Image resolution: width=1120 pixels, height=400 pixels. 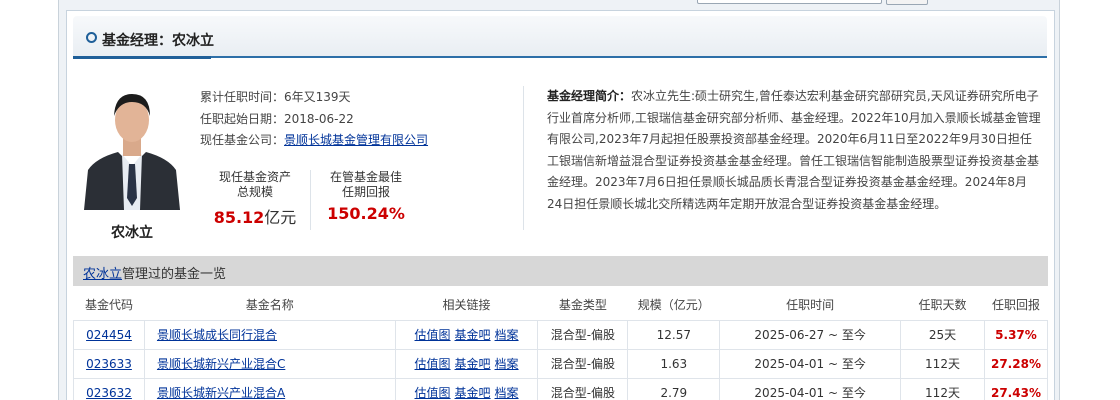 What do you see at coordinates (221, 364) in the screenshot?
I see `fund-name-link: 景顺长城新兴产业混合C` at bounding box center [221, 364].